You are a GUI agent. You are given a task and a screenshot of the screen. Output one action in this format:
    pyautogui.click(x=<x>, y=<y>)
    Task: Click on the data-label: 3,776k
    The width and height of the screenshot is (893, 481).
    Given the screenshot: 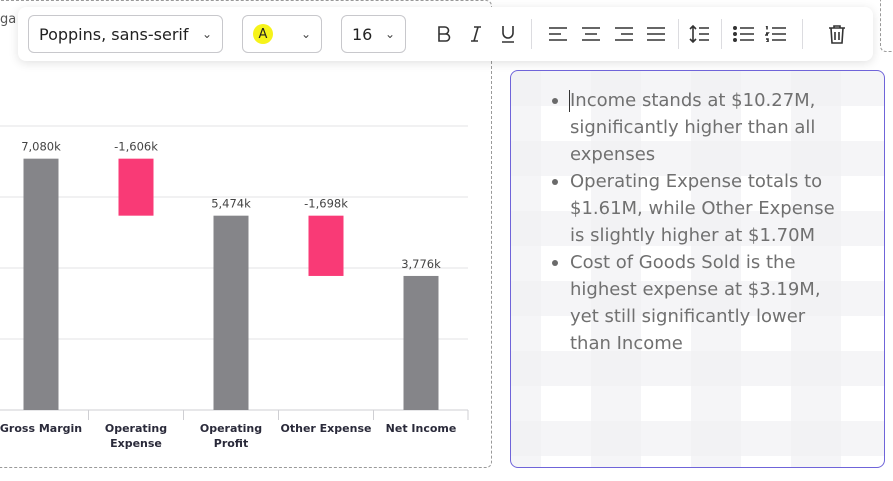 What is the action you would take?
    pyautogui.click(x=421, y=264)
    